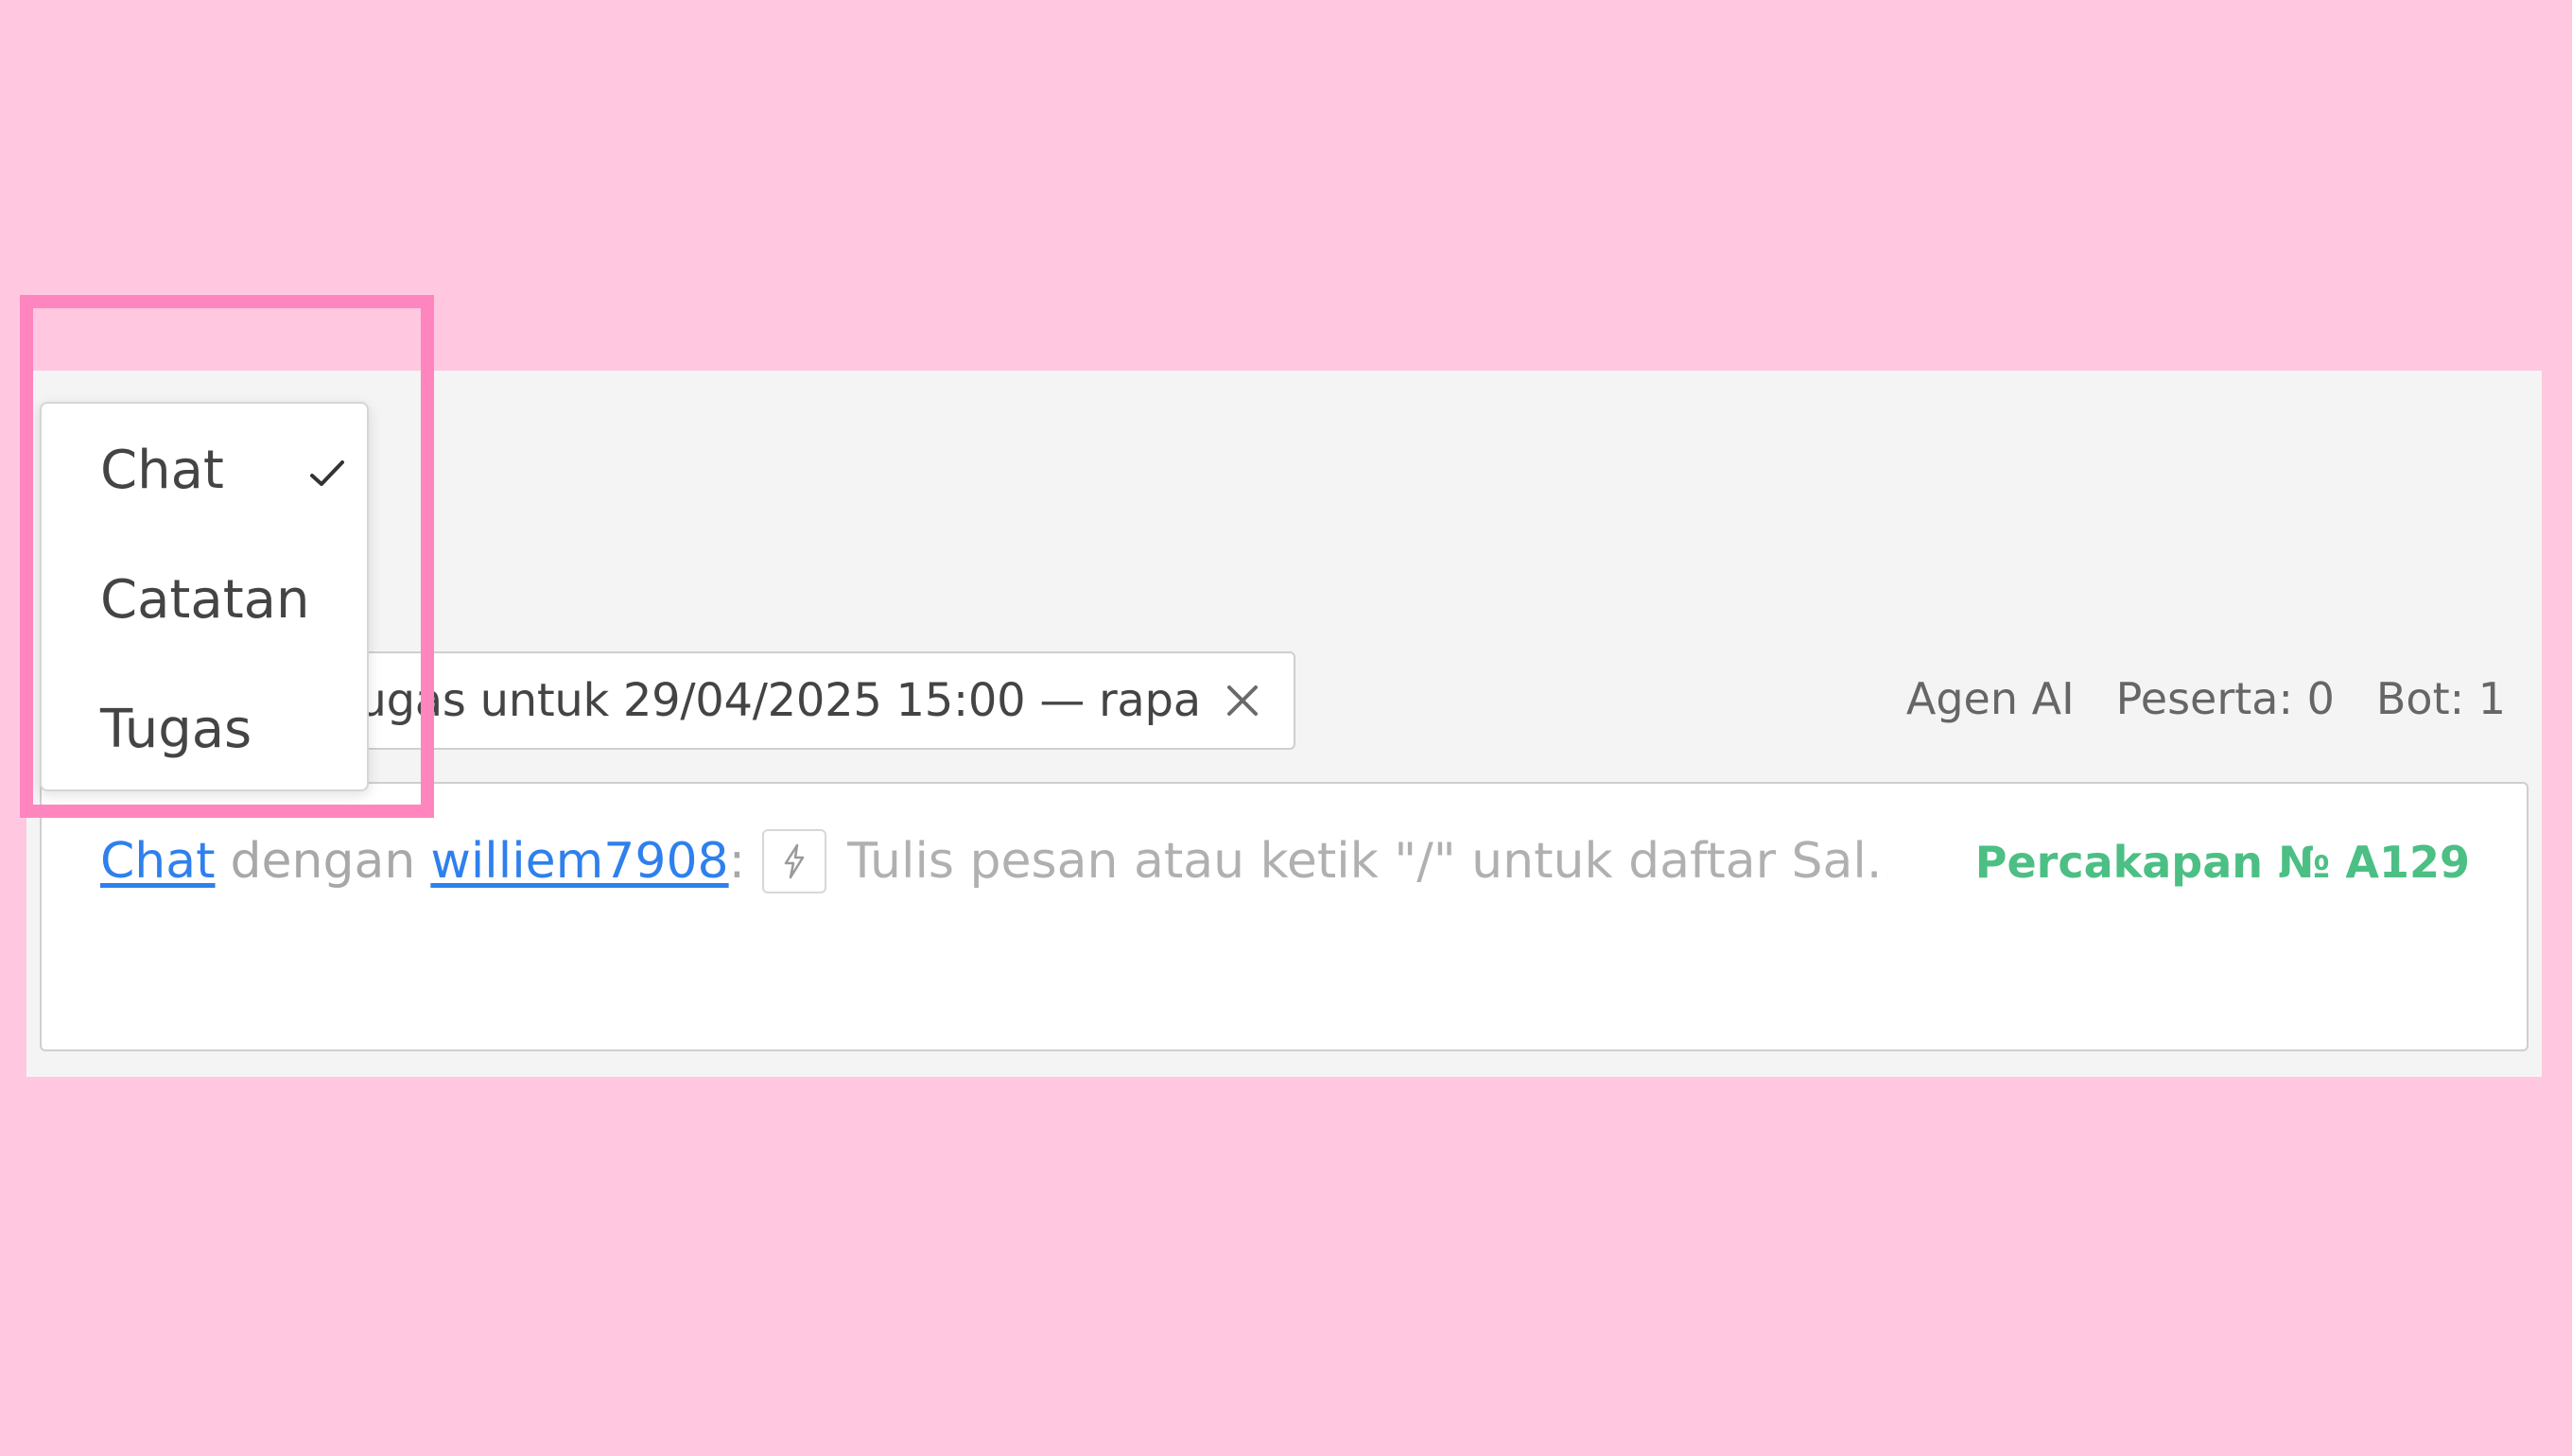 The height and width of the screenshot is (1456, 2572). Describe the element at coordinates (204, 600) in the screenshot. I see `menu-item-notes: Catatan` at that location.